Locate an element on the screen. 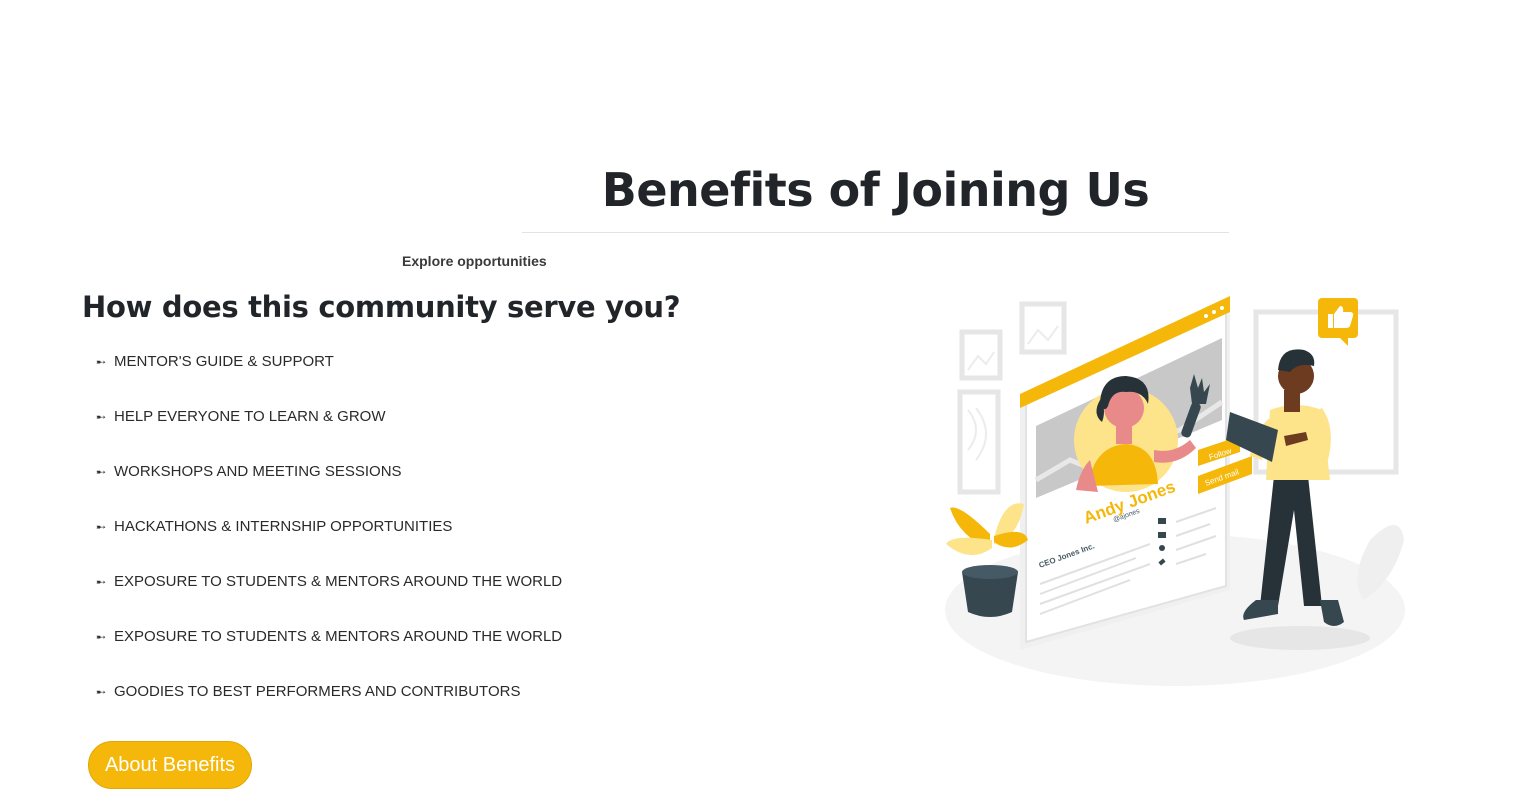 The width and height of the screenshot is (1514, 800). section-title: Benefits of Joining Us is located at coordinates (875, 190).